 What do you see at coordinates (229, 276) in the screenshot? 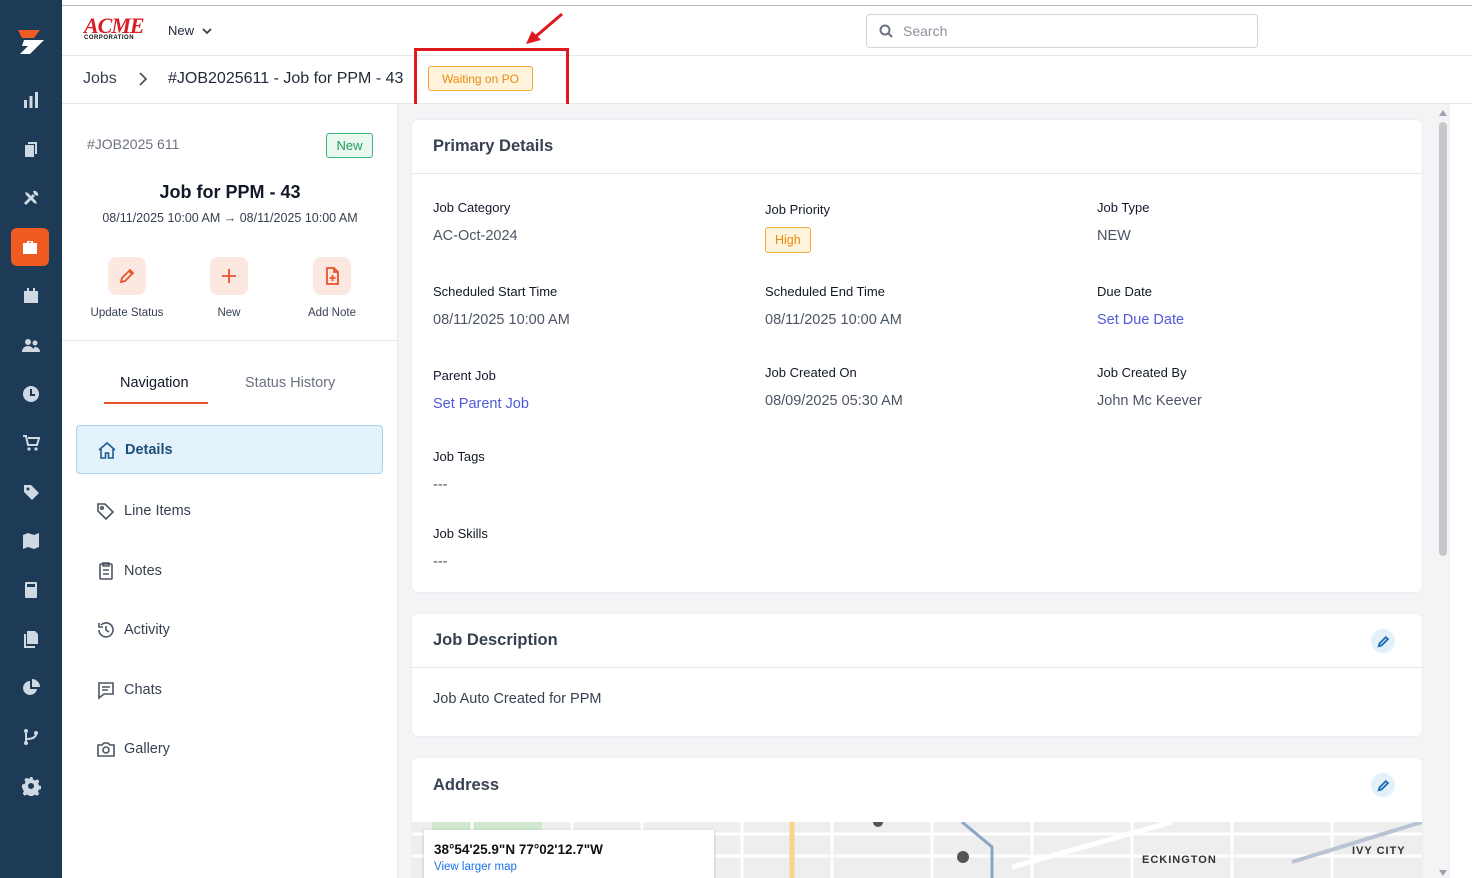
I see `plus-icon` at bounding box center [229, 276].